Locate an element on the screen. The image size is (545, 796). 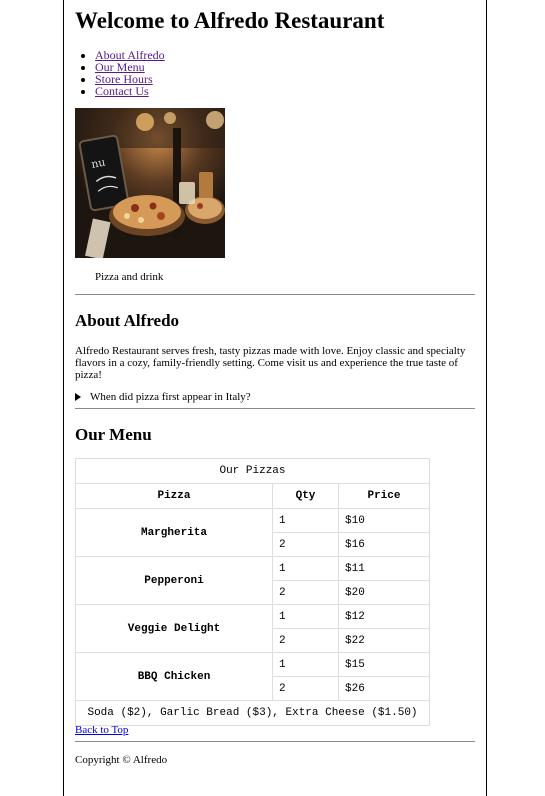
column-header-pizza: Pizza is located at coordinates (174, 496).